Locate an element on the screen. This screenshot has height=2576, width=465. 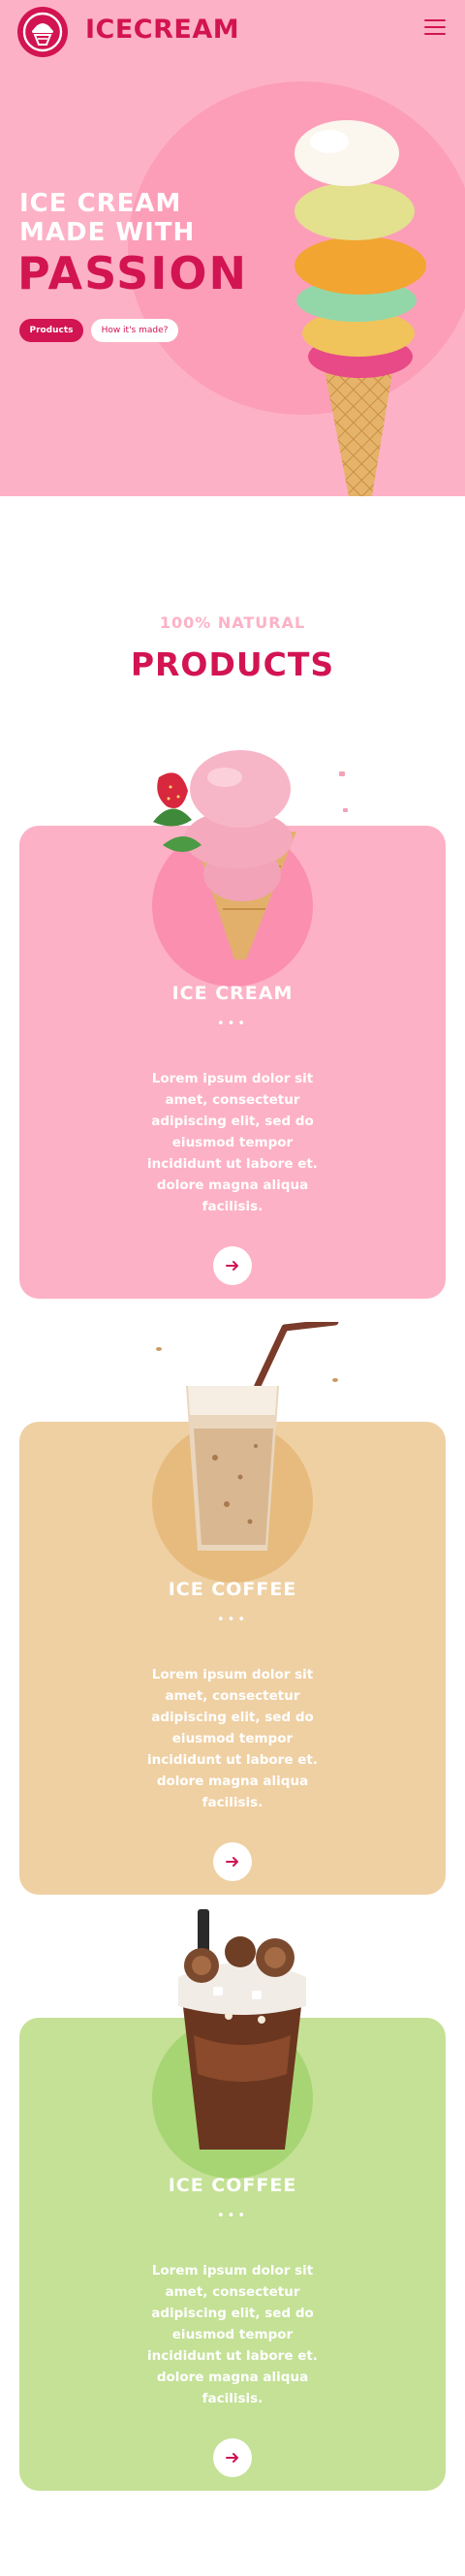
products-button: Products is located at coordinates (51, 330).